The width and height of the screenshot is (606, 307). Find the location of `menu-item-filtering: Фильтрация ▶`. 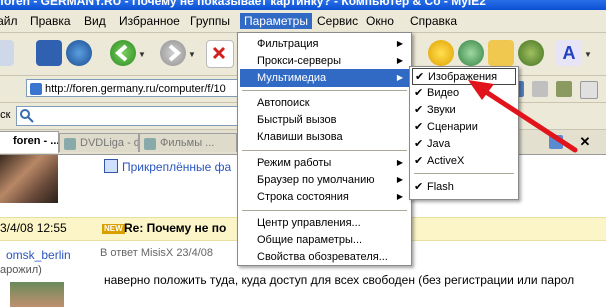

menu-item-filtering: Фильтрация ▶ is located at coordinates (324, 44).